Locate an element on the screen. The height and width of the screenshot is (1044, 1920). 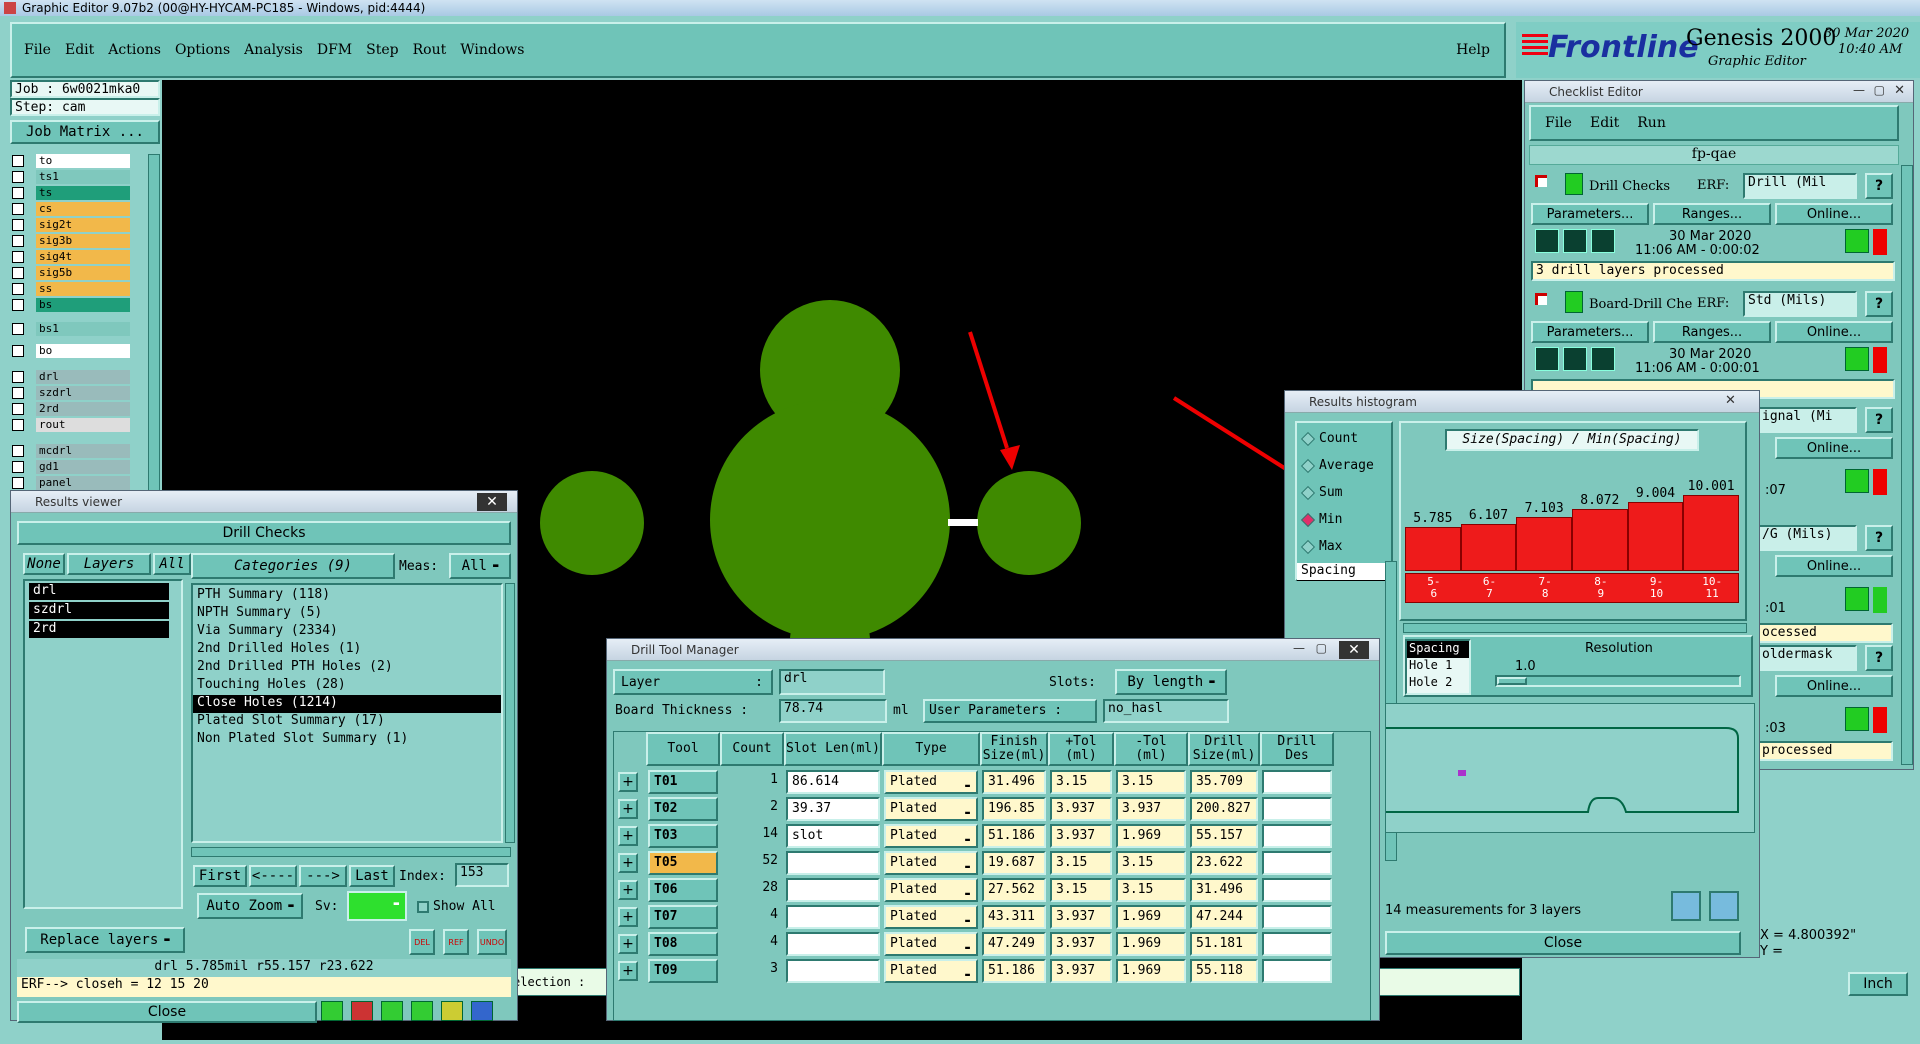
tool-row: + T07 4 Plated ▬ 43.311 3.937 1.969 47.244 is located at coordinates (993, 916).